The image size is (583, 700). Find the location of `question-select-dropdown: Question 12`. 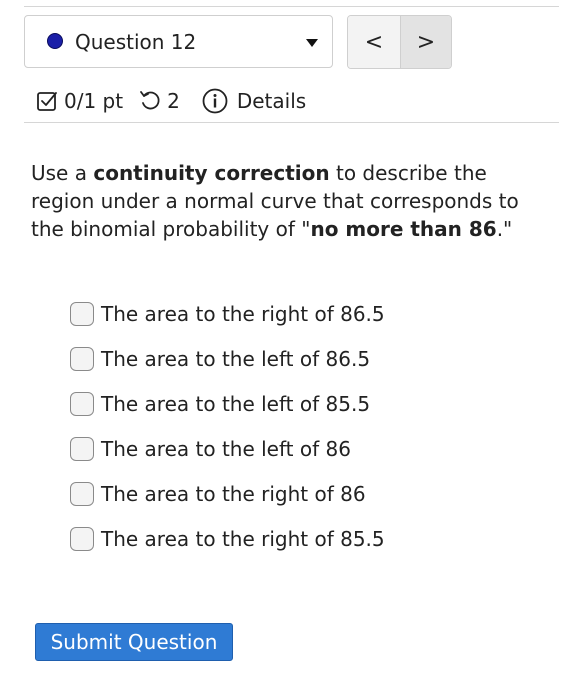

question-select-dropdown: Question 12 is located at coordinates (178, 41).